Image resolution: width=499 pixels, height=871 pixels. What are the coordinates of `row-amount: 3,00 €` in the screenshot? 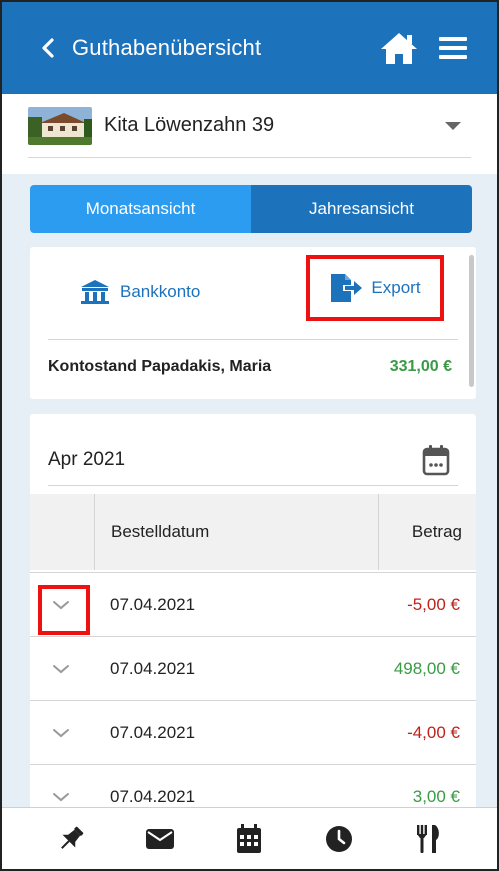 It's located at (436, 796).